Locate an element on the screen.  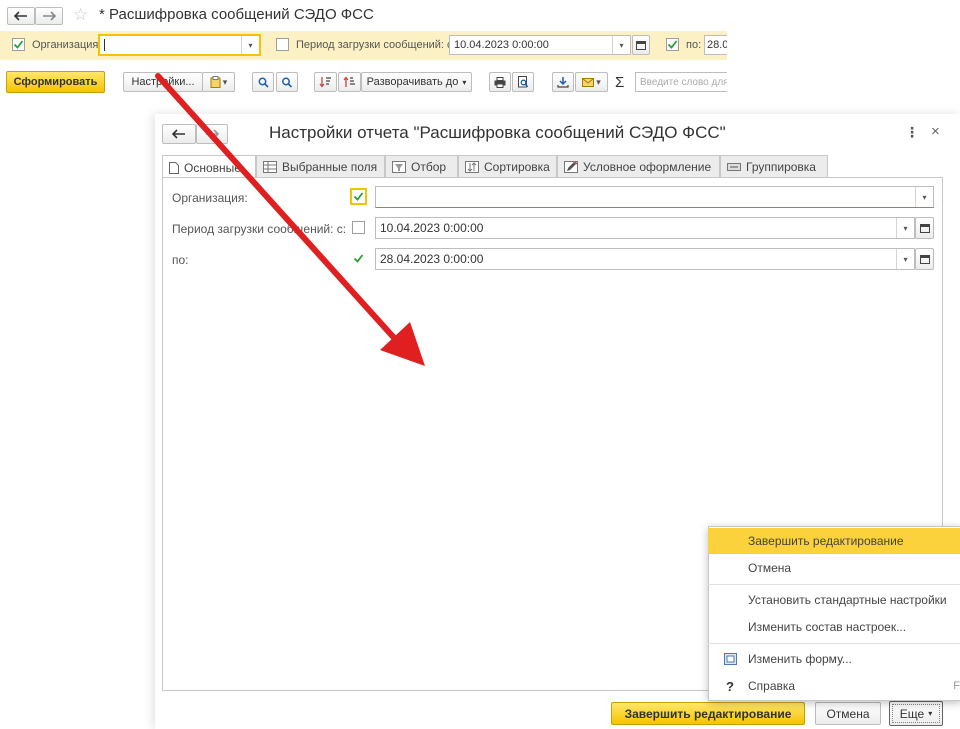
dialog-period-to-checkbox is located at coordinates (358, 258).